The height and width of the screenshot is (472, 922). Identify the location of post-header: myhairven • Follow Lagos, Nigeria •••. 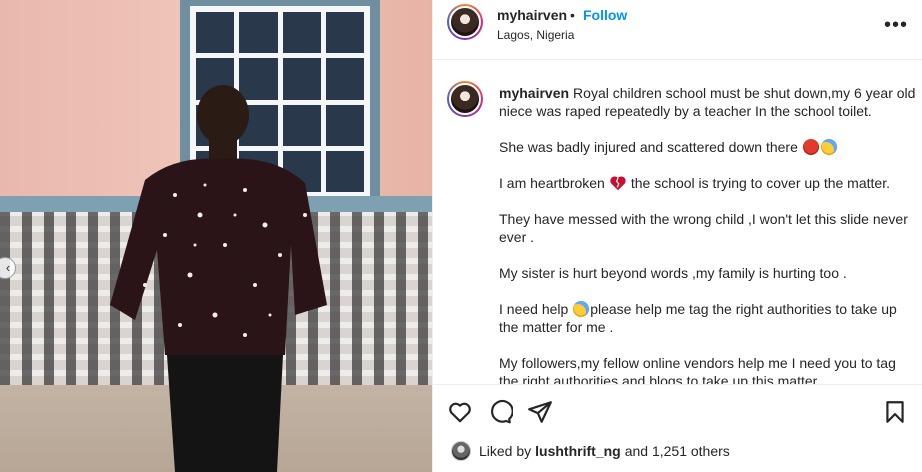
(677, 30).